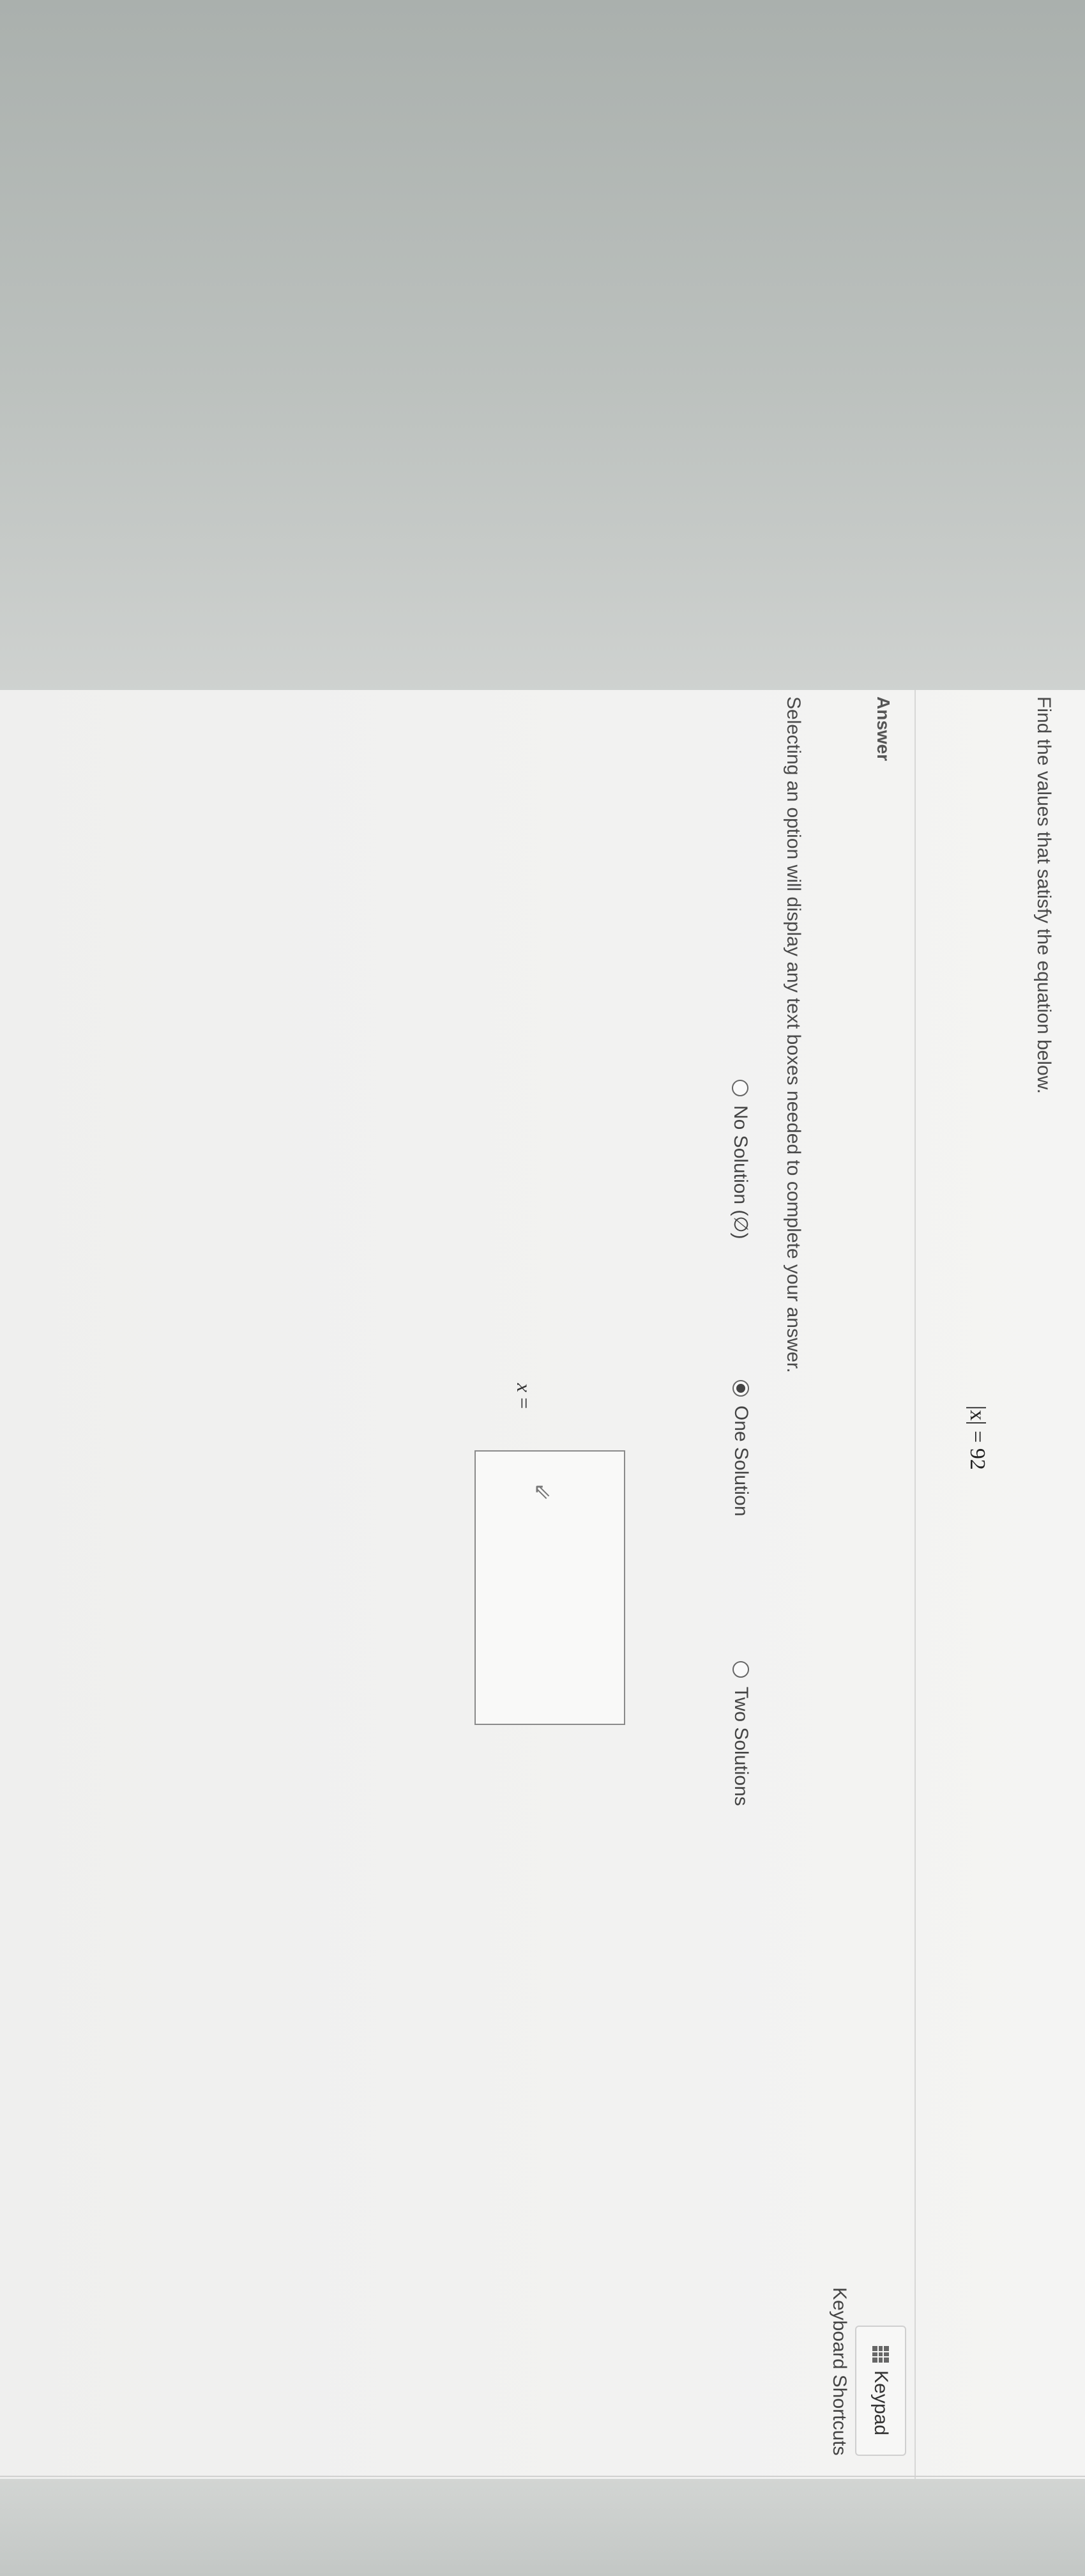 Image resolution: width=1085 pixels, height=2576 pixels. I want to click on option-label: No Solution (∅), so click(740, 1172).